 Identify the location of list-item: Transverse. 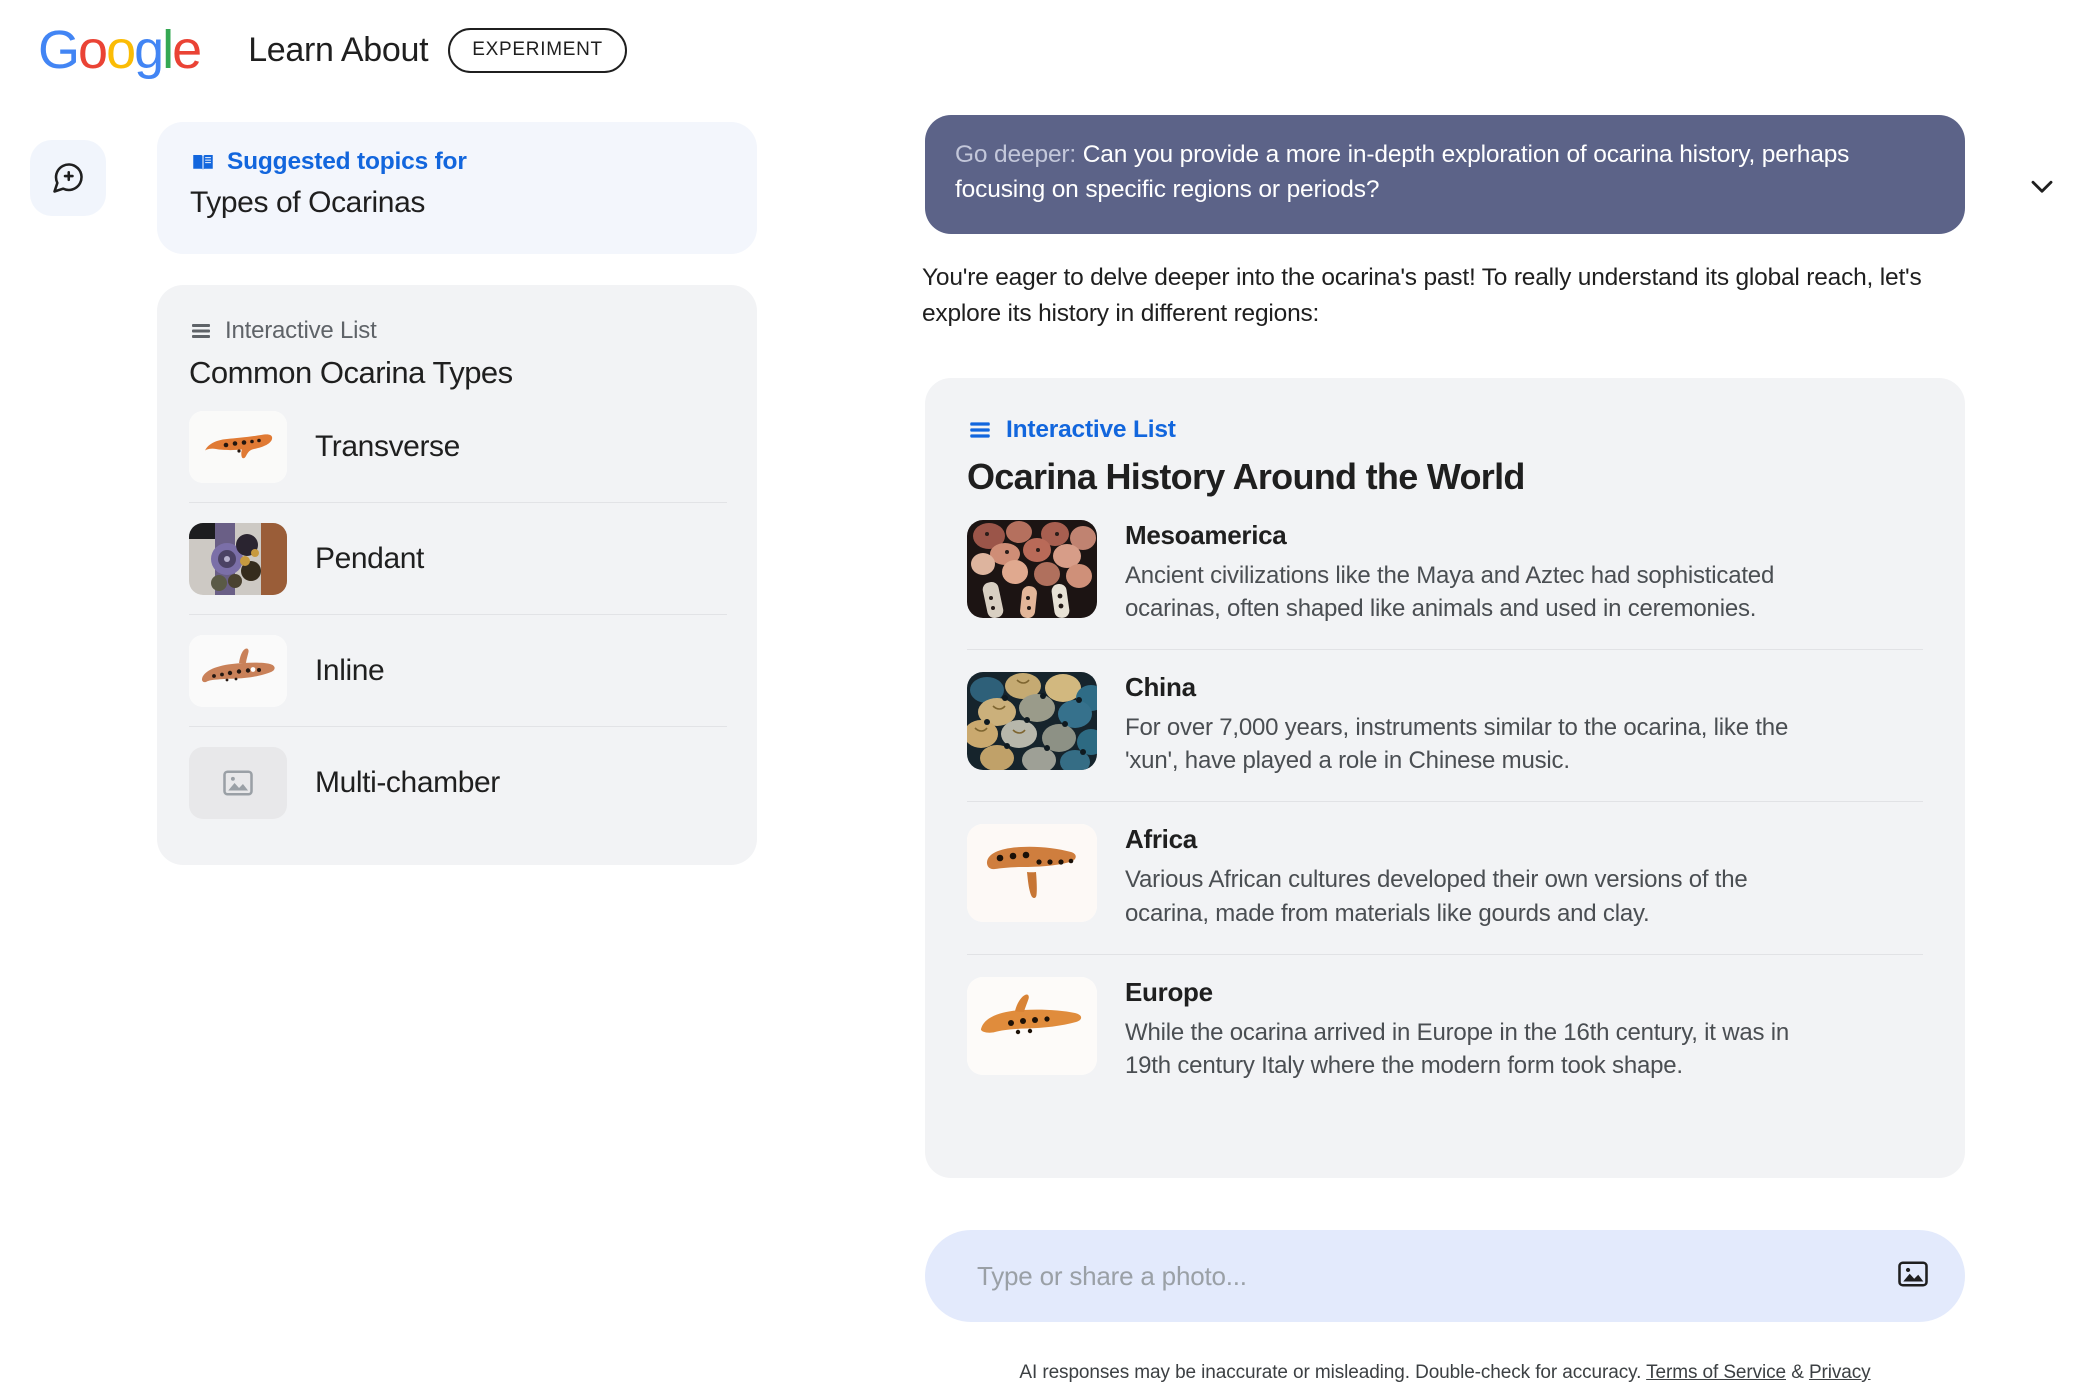
(458, 447).